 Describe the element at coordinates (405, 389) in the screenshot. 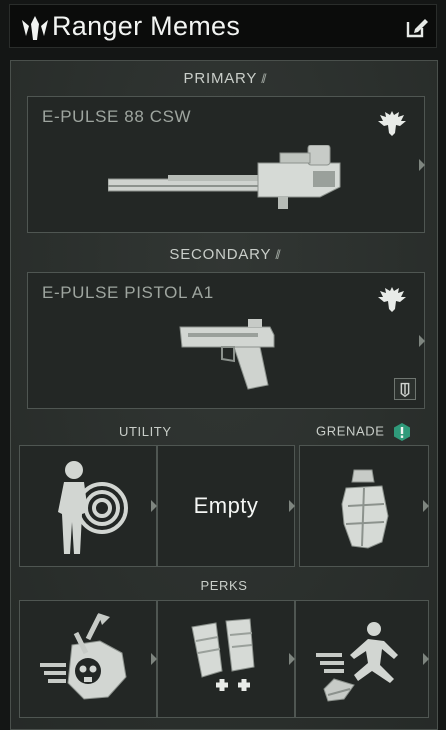

I see `sidearm-badge-icon` at that location.